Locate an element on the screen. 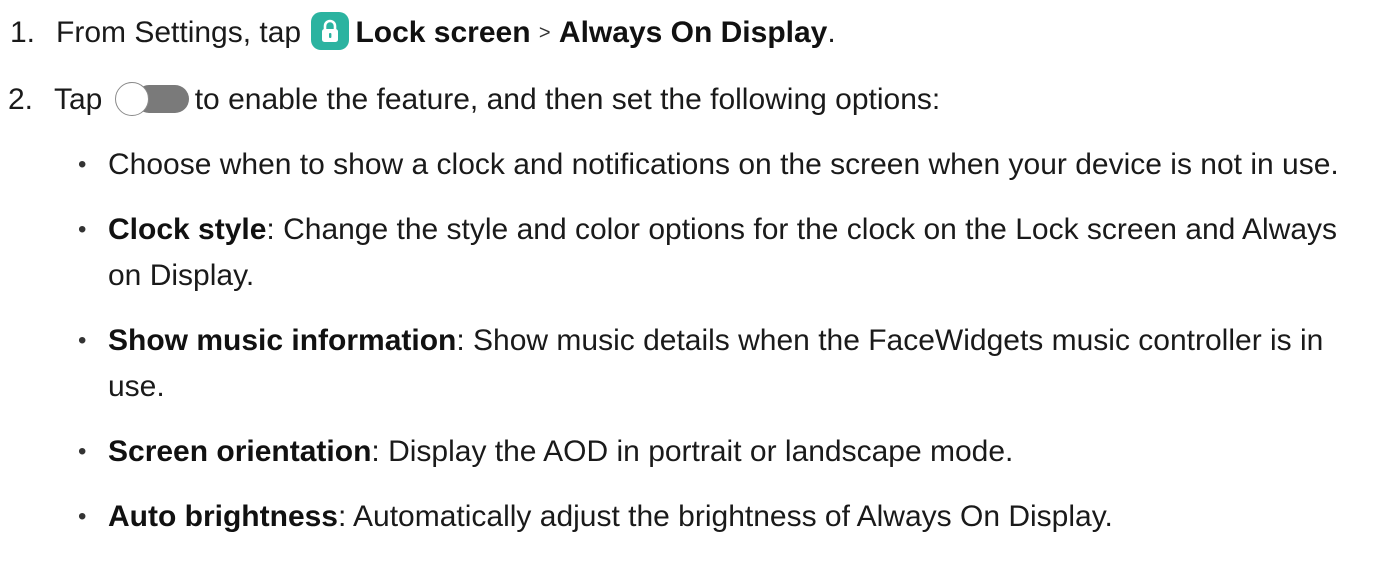 This screenshot has width=1384, height=578. step-end: . is located at coordinates (831, 32).